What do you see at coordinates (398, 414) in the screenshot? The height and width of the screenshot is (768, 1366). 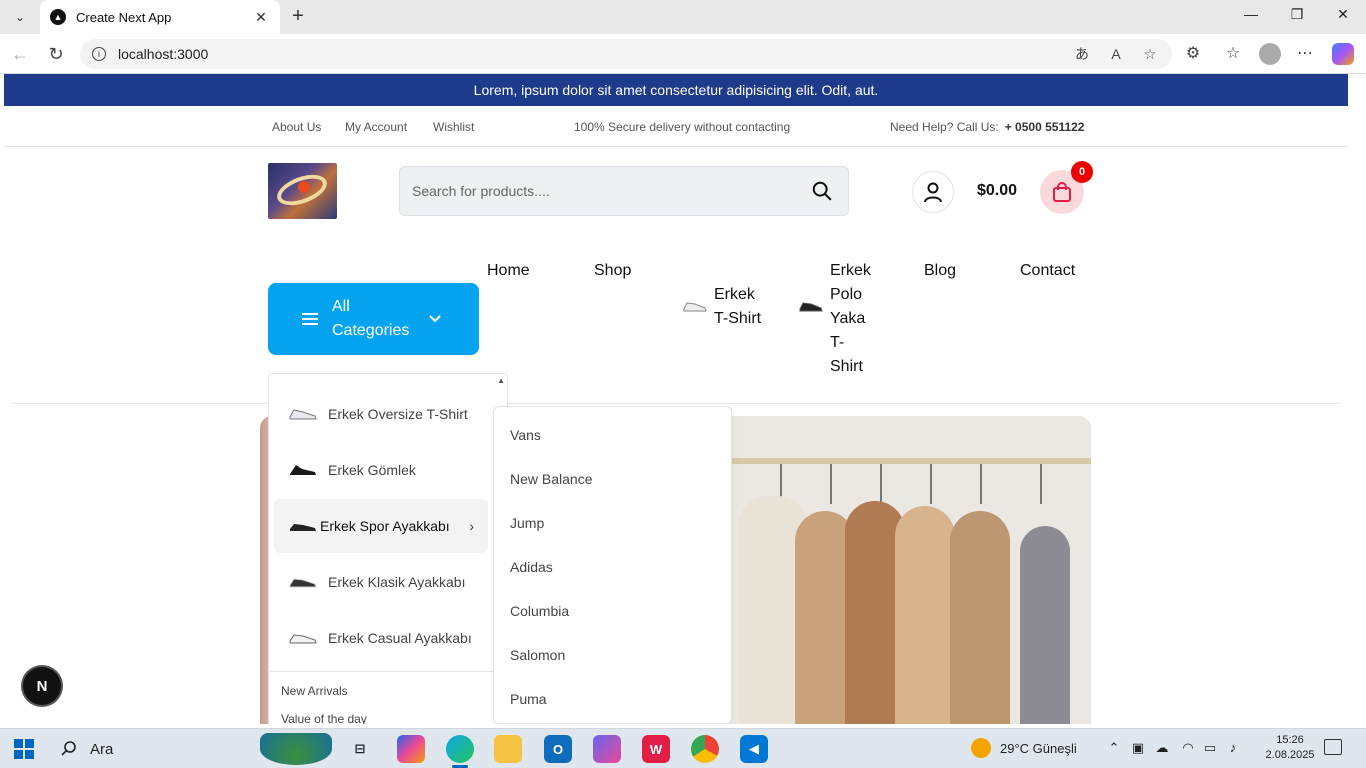 I see `category-label: Erkek Oversize T-Shirt` at bounding box center [398, 414].